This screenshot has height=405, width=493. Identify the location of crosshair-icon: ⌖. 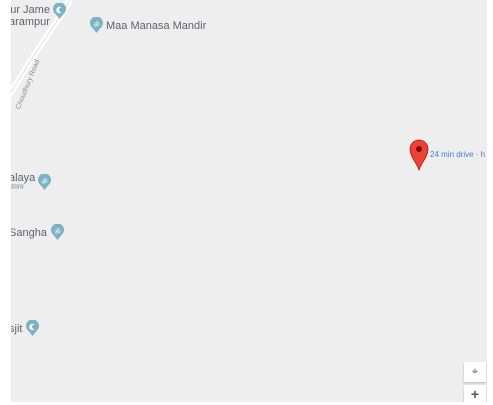
(475, 371).